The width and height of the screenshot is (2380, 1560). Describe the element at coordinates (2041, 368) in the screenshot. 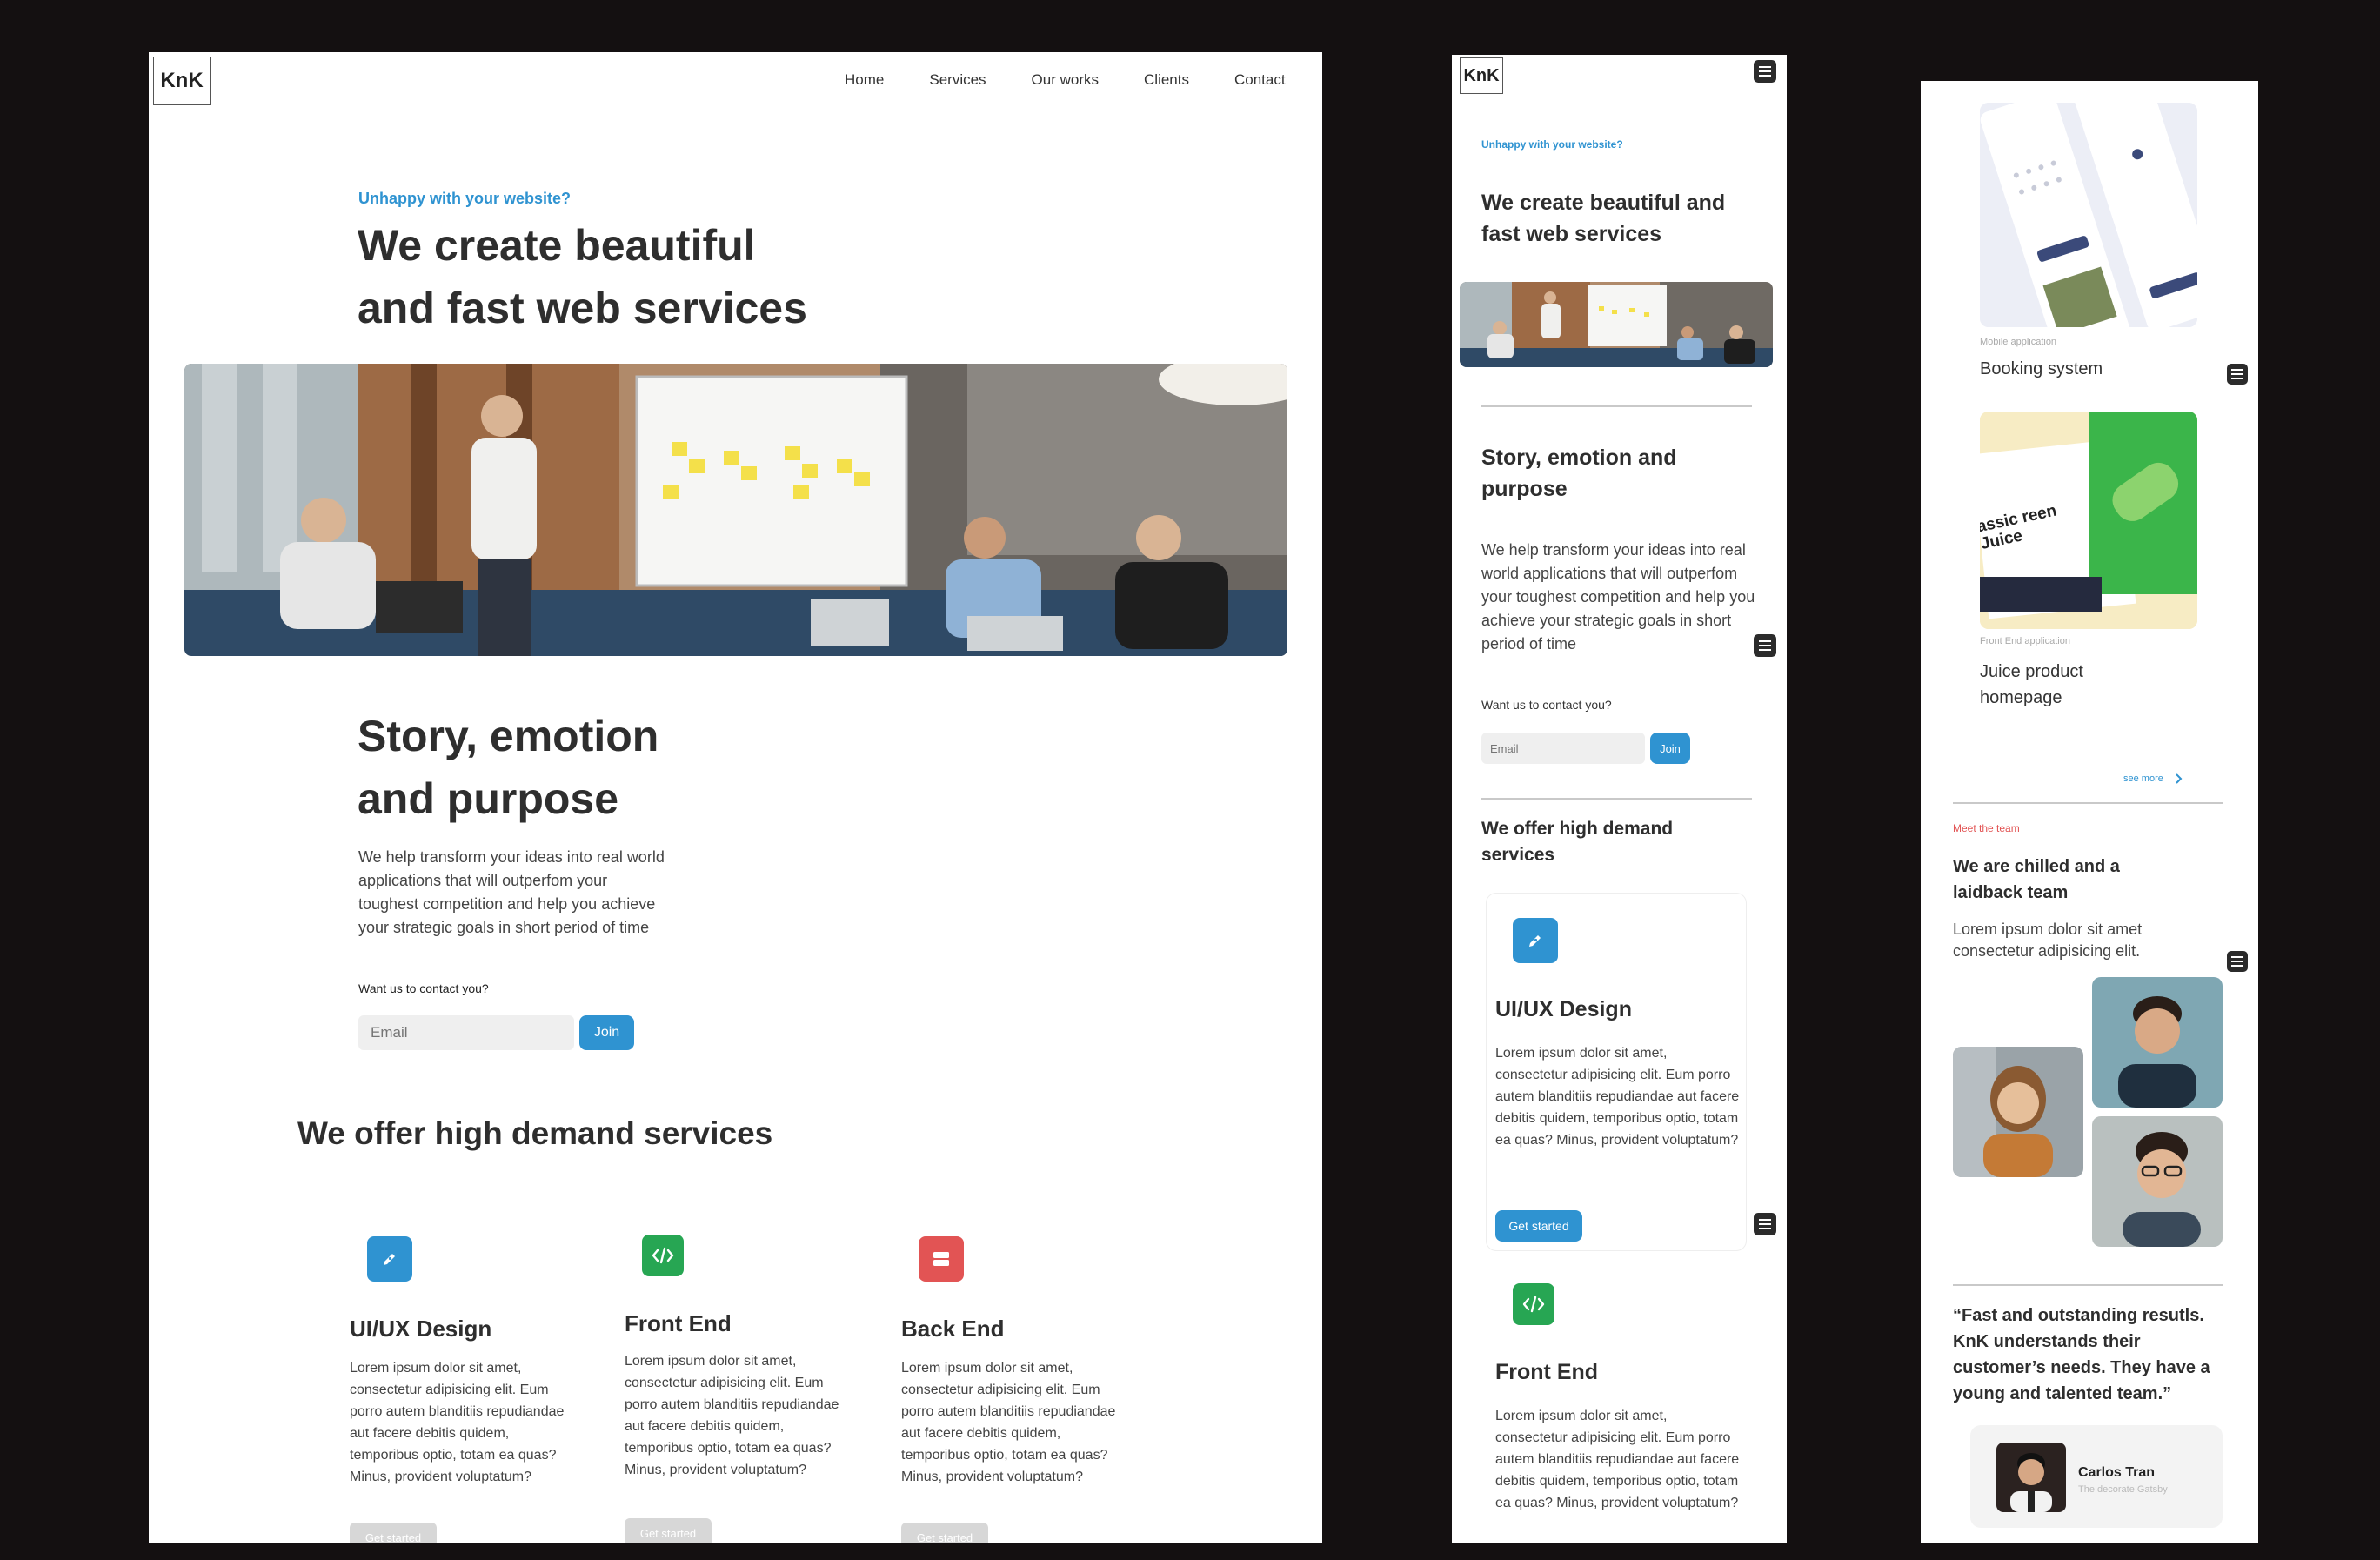

I see `work-title-booking: Booking system` at that location.